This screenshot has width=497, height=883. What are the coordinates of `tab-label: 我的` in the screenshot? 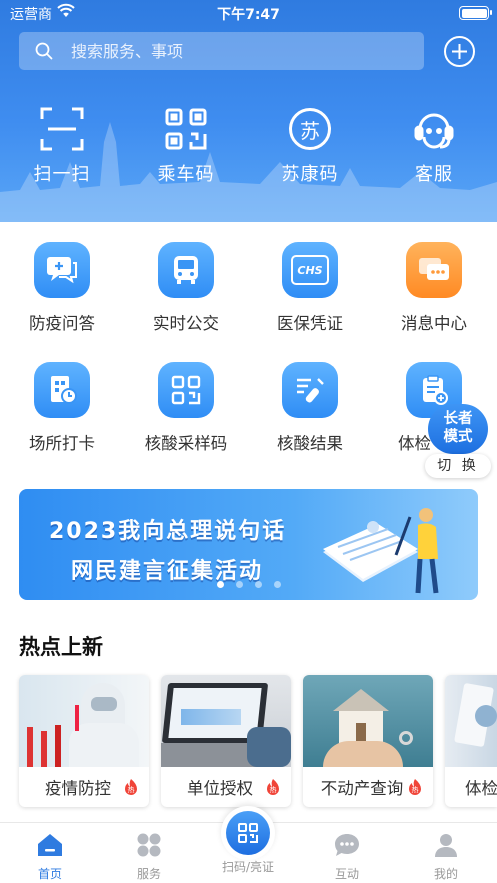 It's located at (445, 874).